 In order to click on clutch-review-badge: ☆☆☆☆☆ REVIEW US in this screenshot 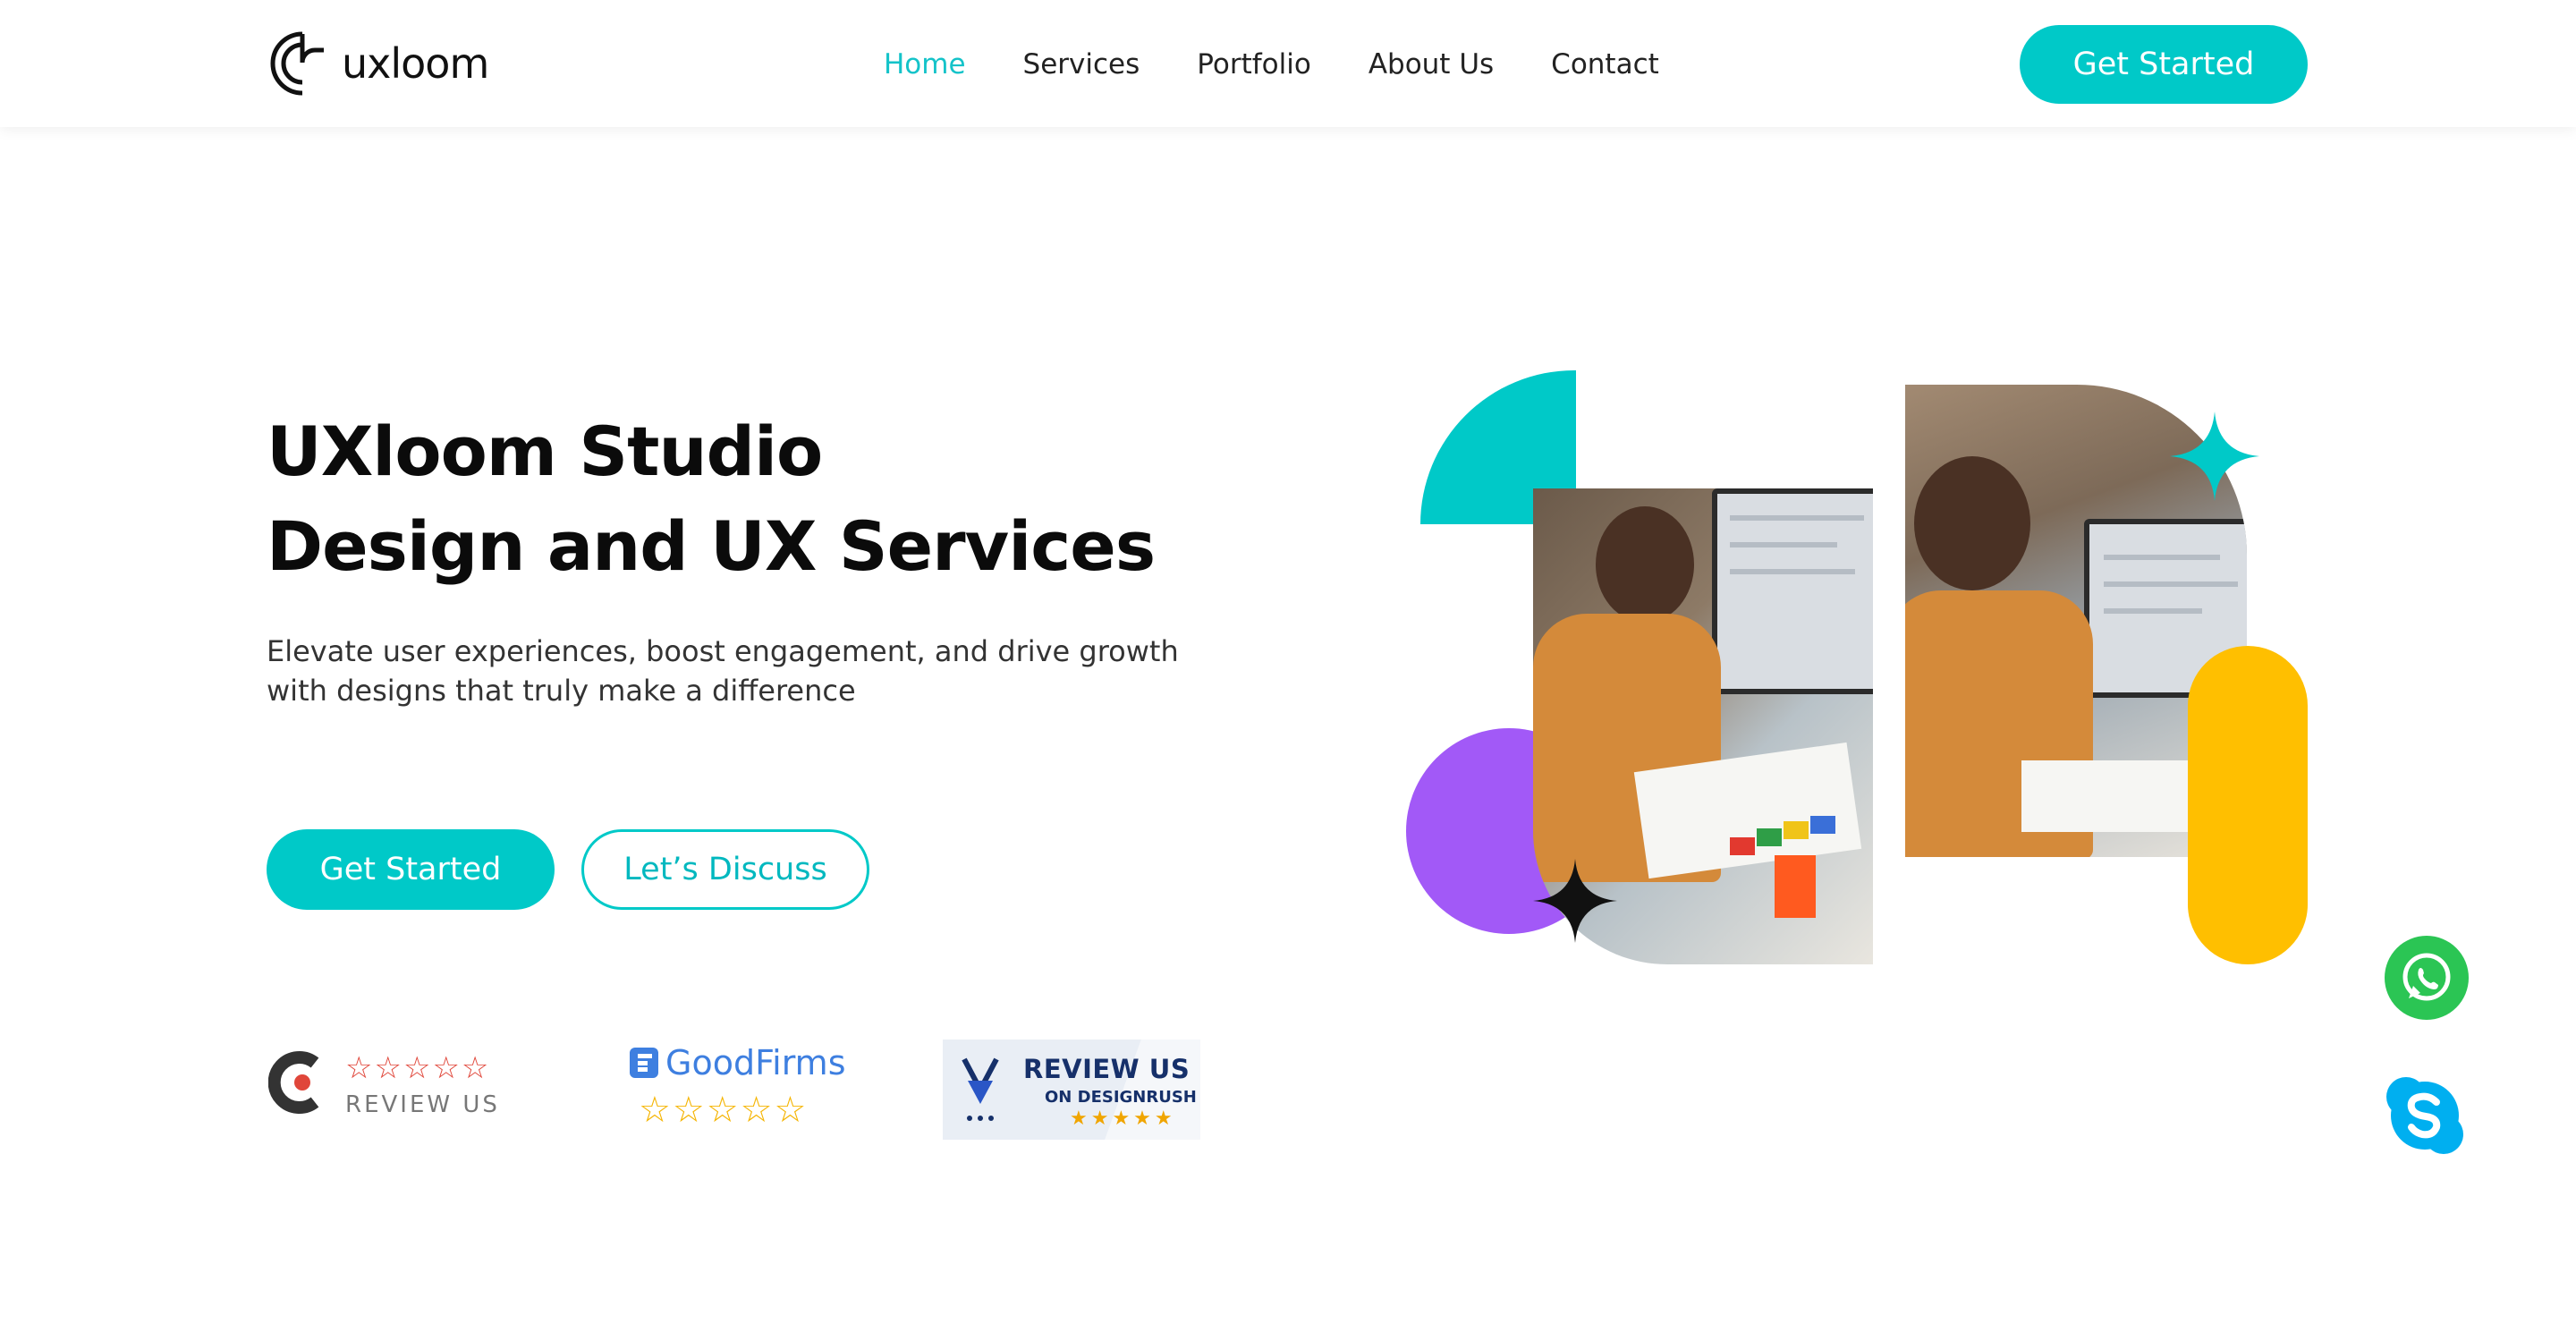, I will do `click(384, 1087)`.